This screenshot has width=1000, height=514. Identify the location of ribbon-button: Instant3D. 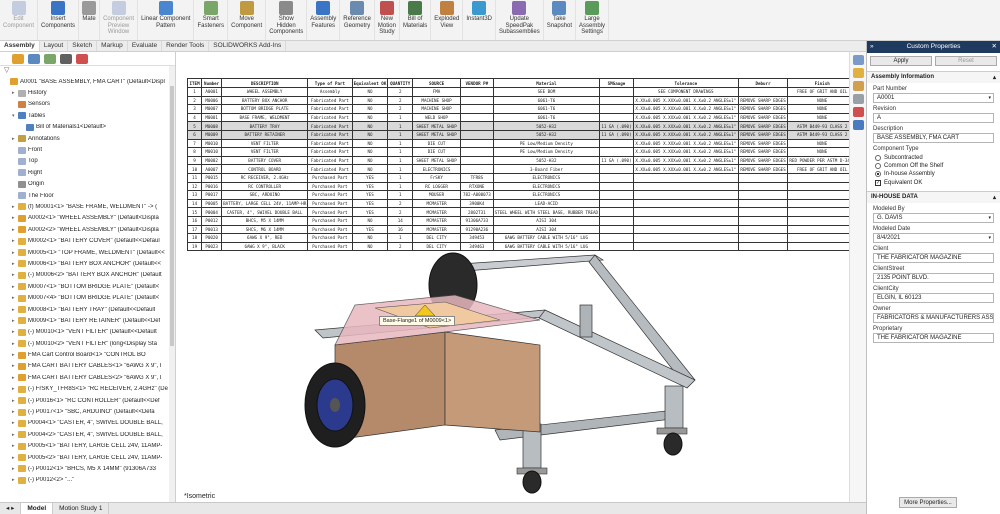
(479, 20).